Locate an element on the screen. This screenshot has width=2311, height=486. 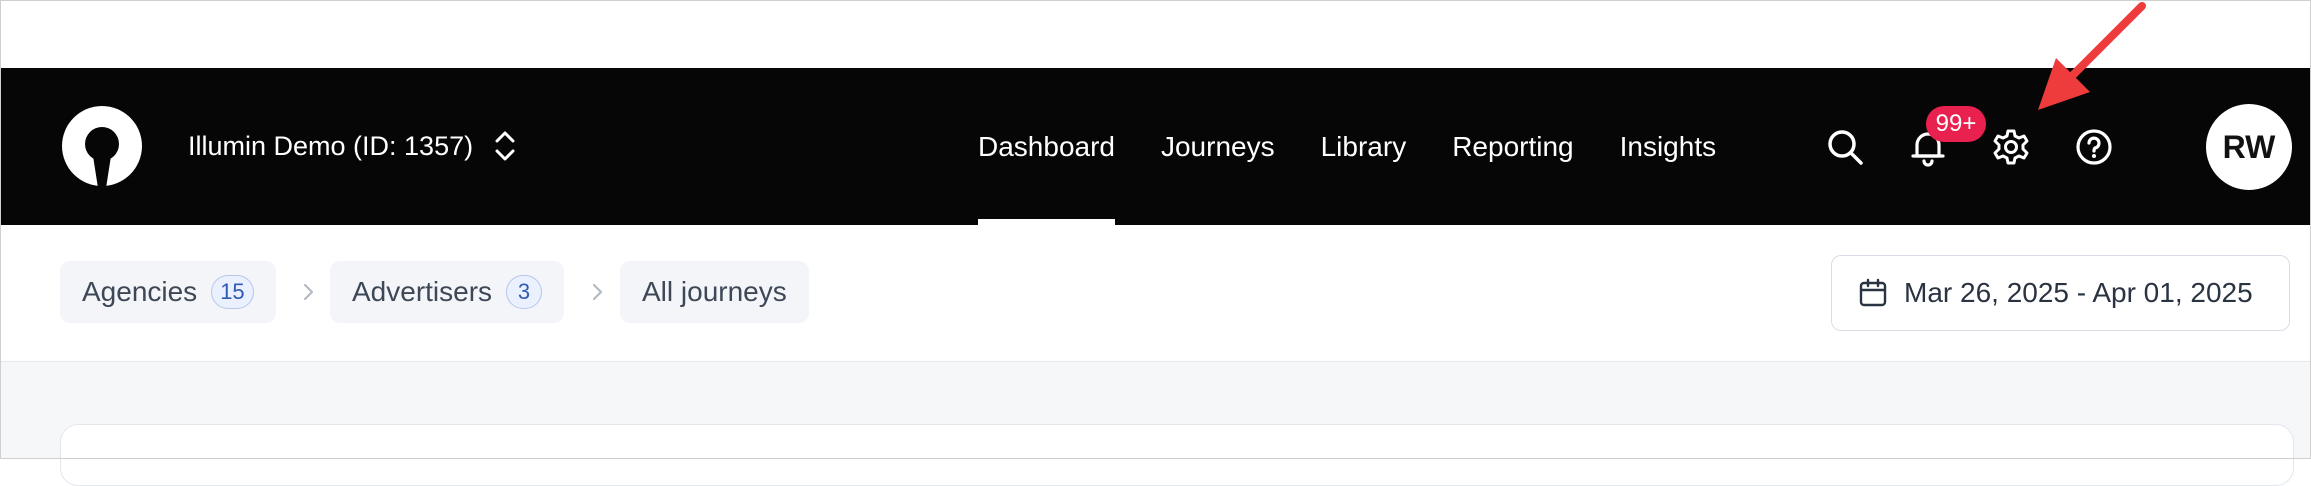
gear-icon is located at coordinates (2011, 147).